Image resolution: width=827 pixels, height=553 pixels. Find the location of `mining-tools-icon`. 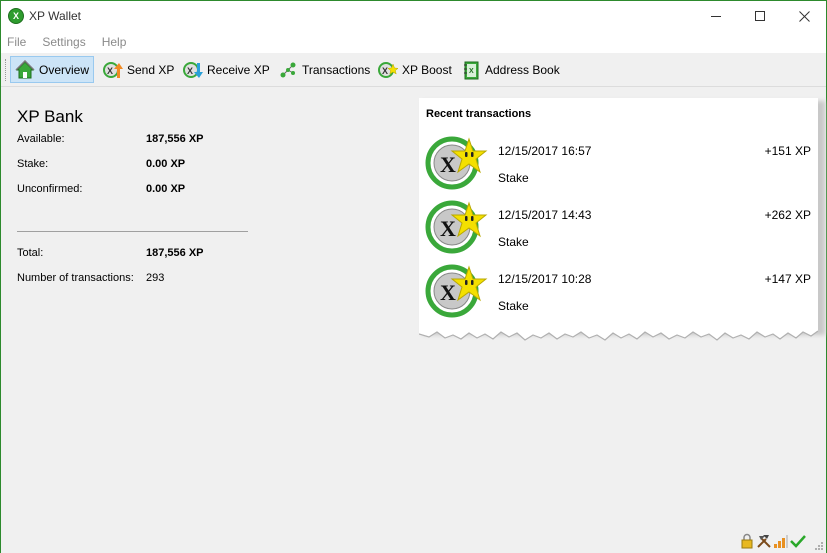

mining-tools-icon is located at coordinates (764, 541).